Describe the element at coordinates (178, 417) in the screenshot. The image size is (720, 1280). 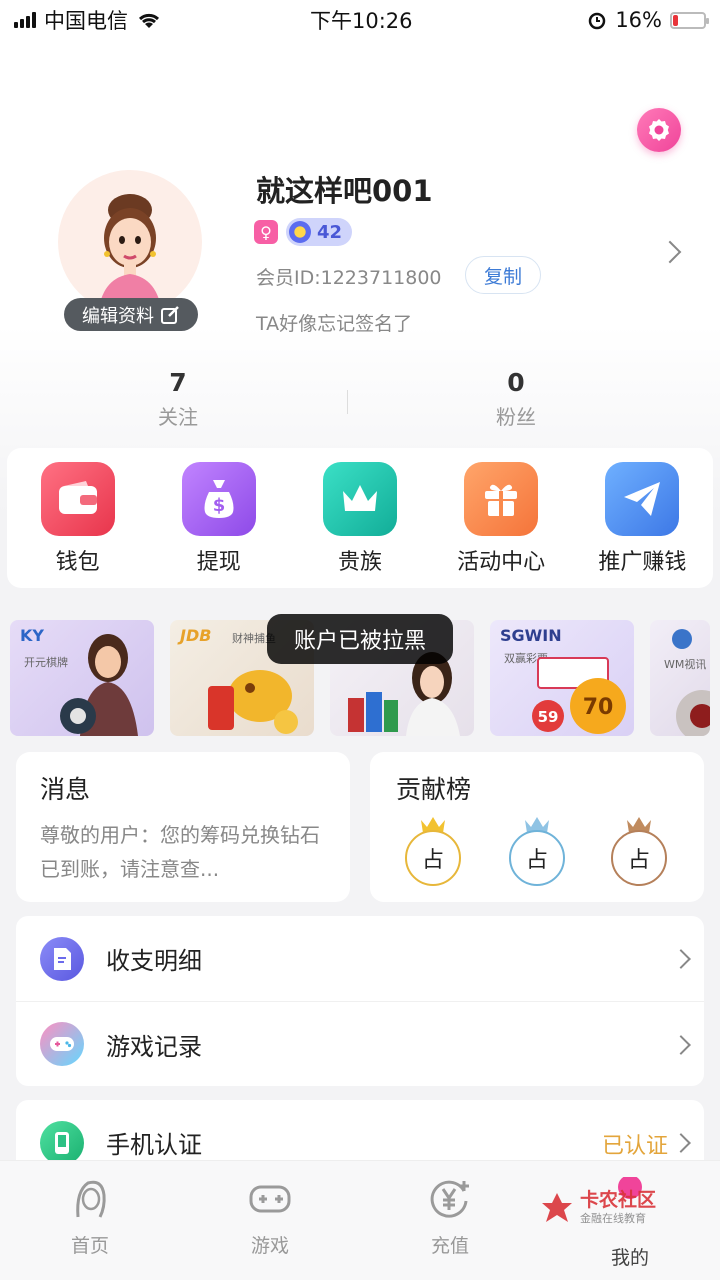
I see `stat-label: 关注` at that location.